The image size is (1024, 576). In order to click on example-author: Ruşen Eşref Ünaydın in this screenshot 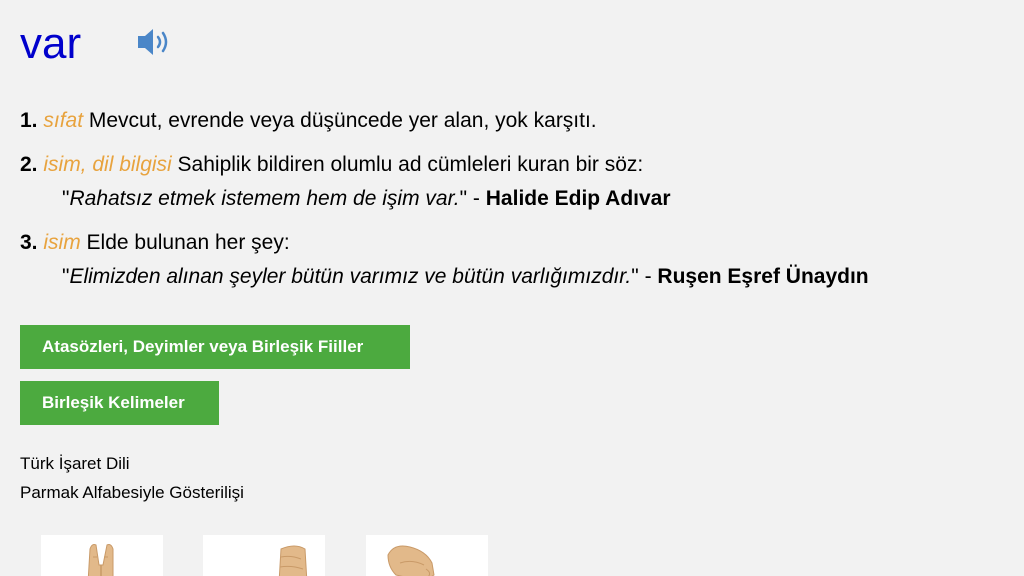, I will do `click(763, 276)`.